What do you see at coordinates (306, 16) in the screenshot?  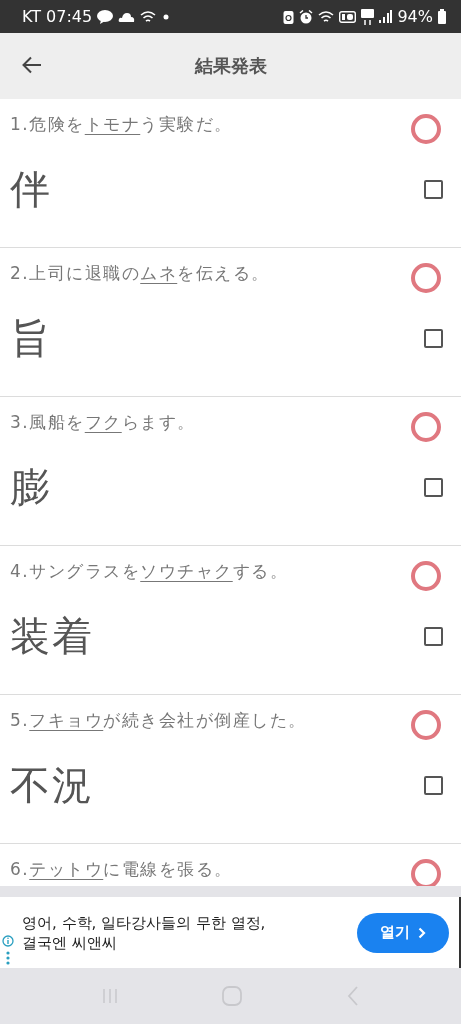 I see `alarm-icon` at bounding box center [306, 16].